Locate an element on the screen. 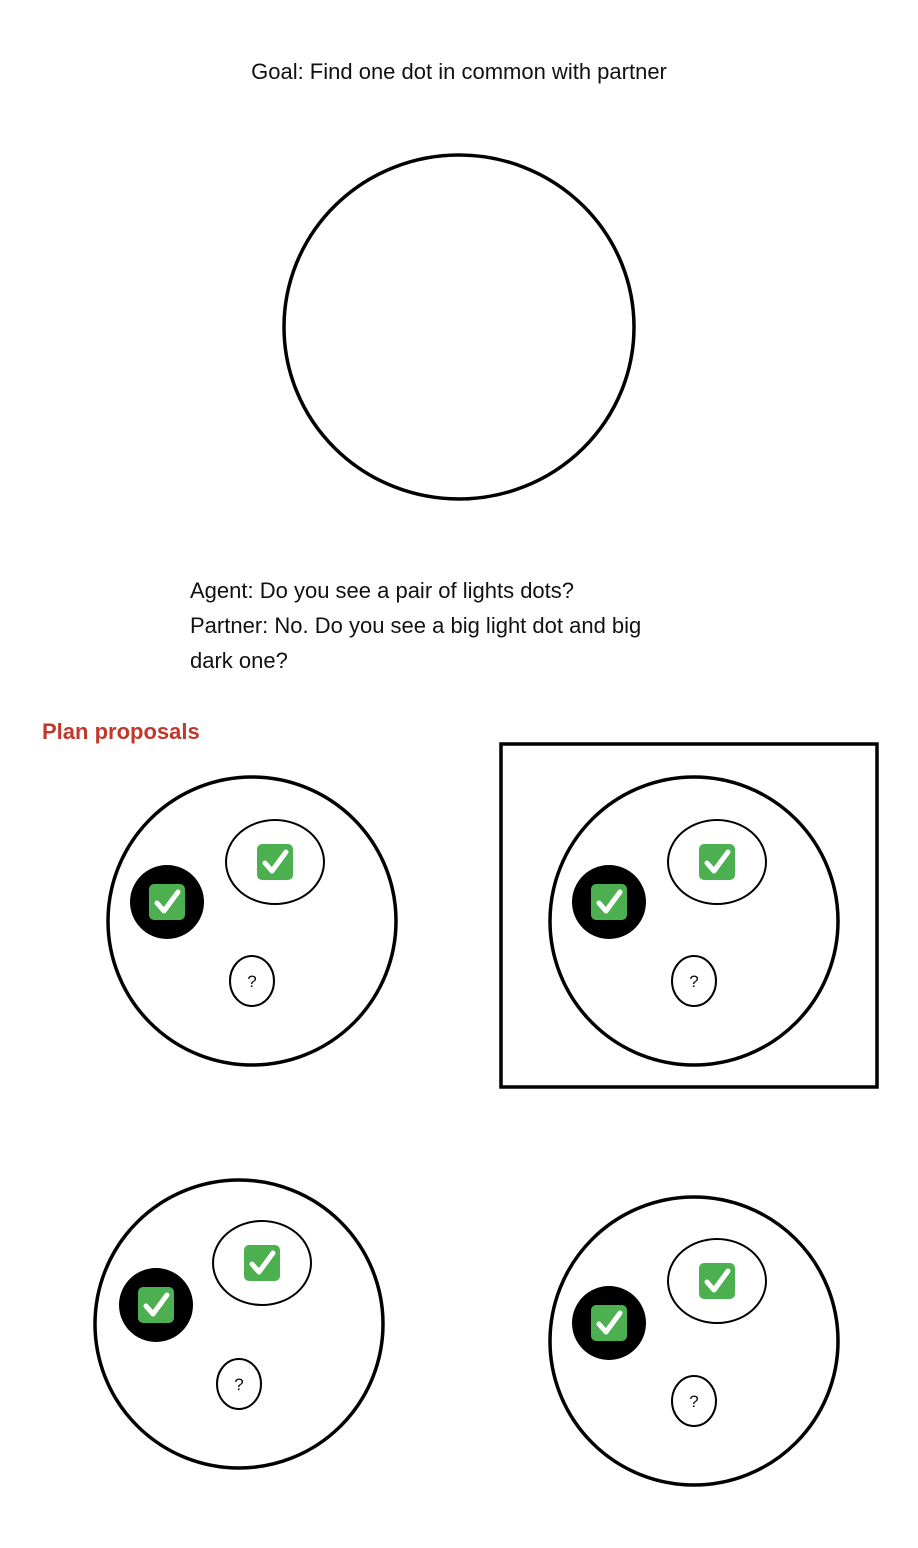  plan-proposal-2: ? is located at coordinates (689, 915).